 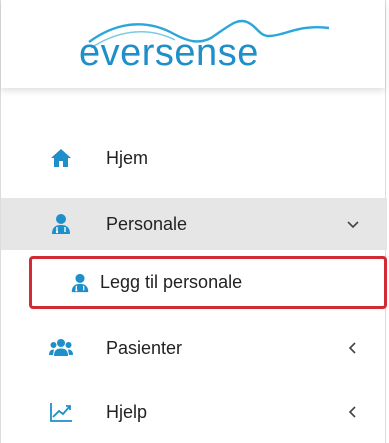 What do you see at coordinates (61, 158) in the screenshot?
I see `home-icon` at bounding box center [61, 158].